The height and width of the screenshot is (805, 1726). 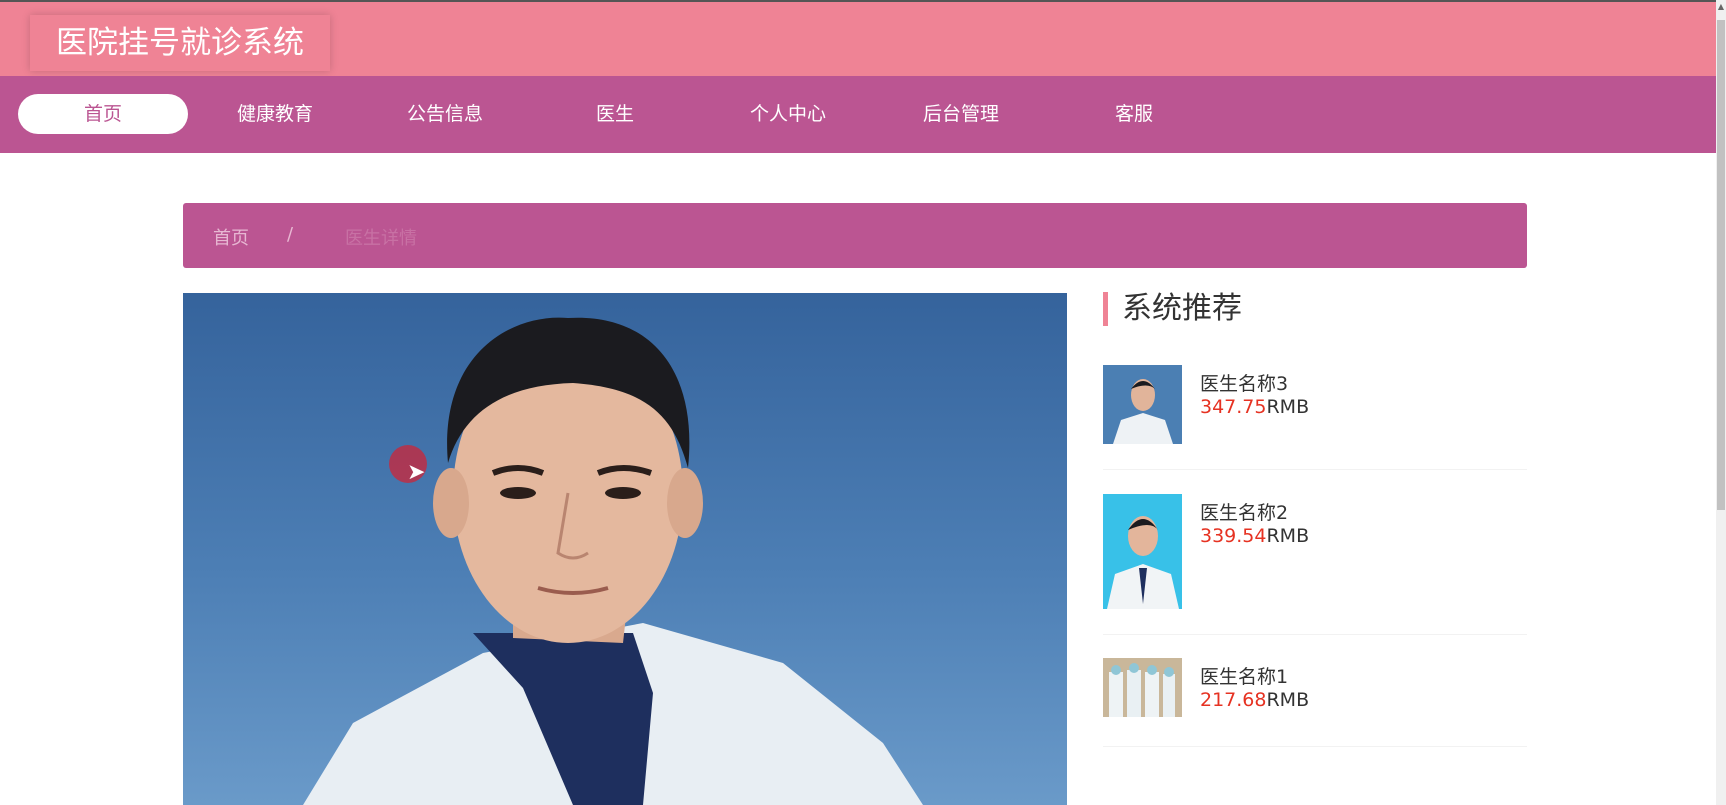 I want to click on nav-announcements: 公告信息, so click(x=445, y=114).